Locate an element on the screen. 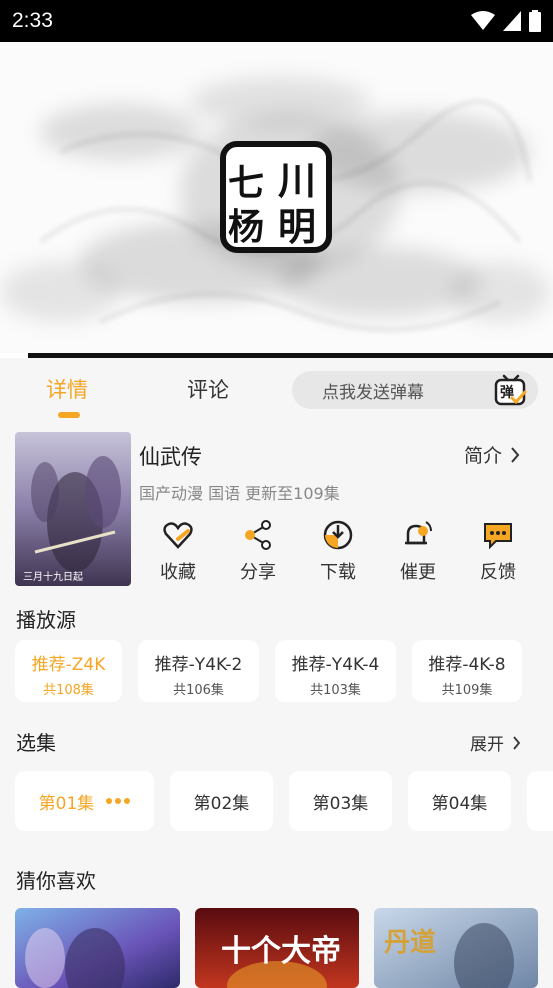 The width and height of the screenshot is (553, 988). feedback-button: 反馈 is located at coordinates (498, 551).